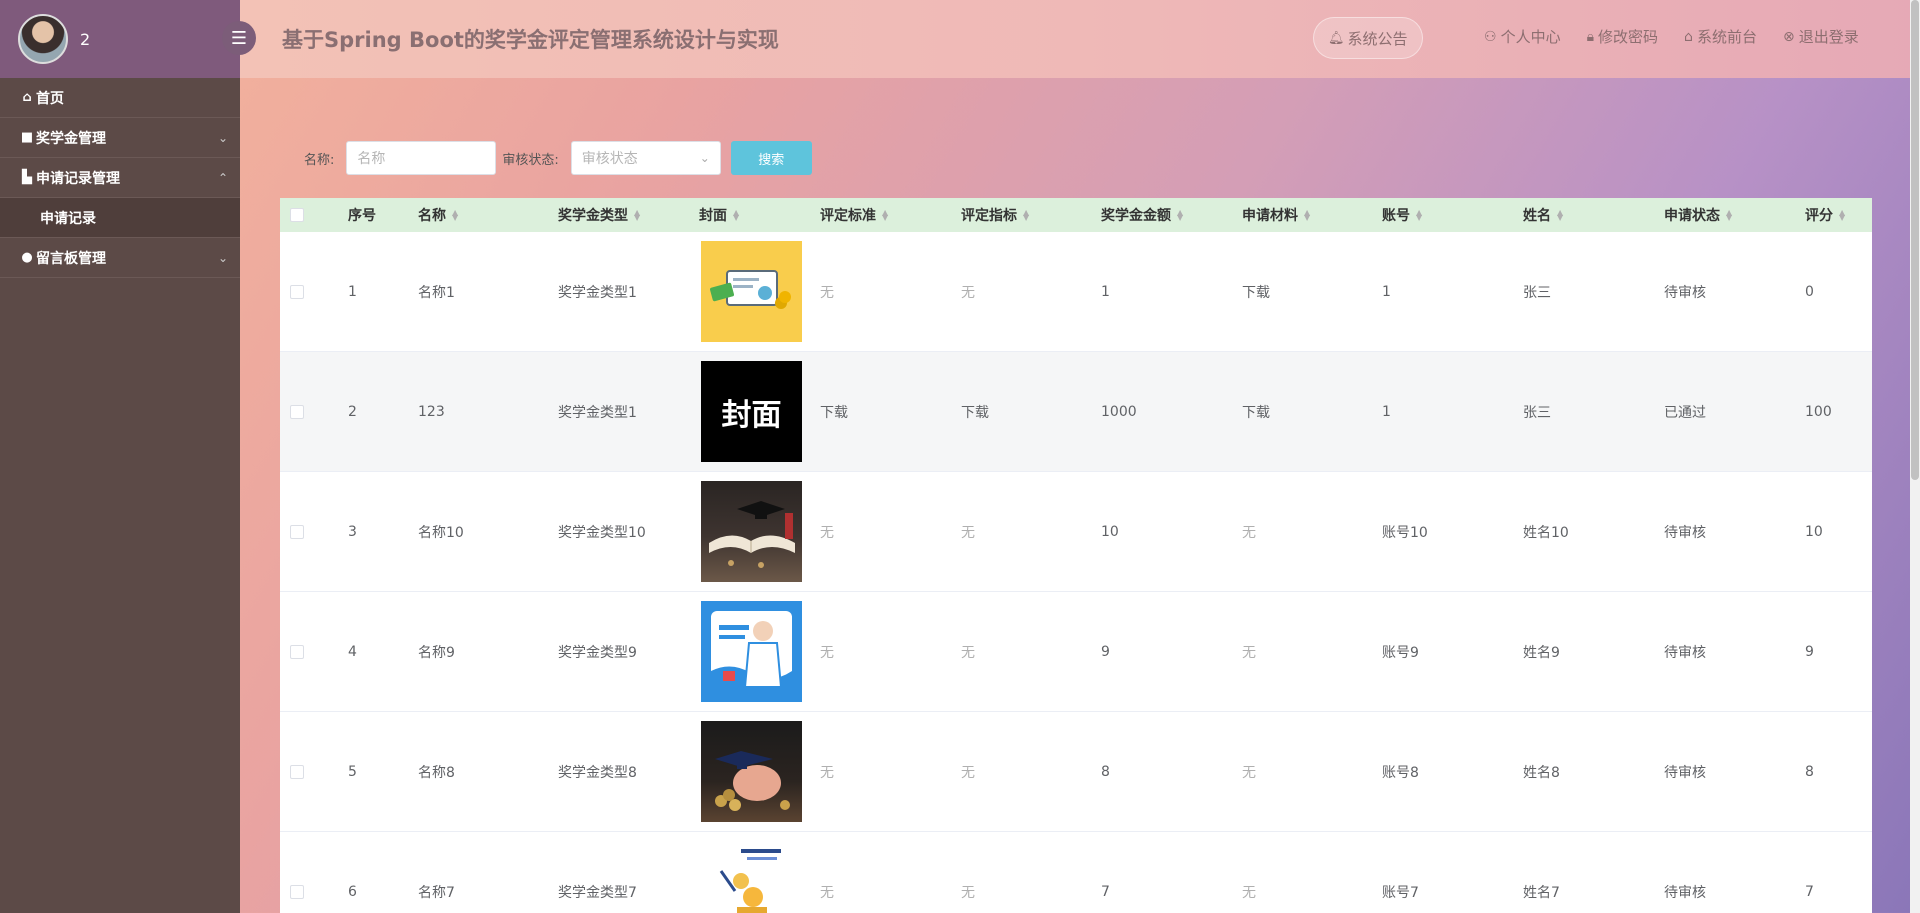 The height and width of the screenshot is (913, 1920). I want to click on table-row: 3 名称10 奖学金类型10 无 无 10 无 账号10 姓名10 待审核 10, so click(1076, 532).